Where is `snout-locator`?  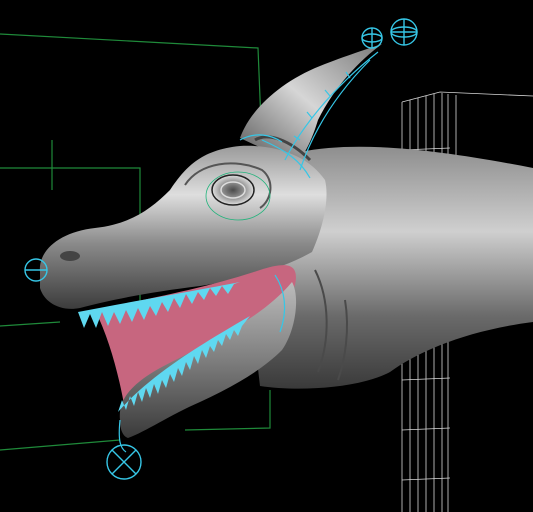
snout-locator is located at coordinates (36, 270).